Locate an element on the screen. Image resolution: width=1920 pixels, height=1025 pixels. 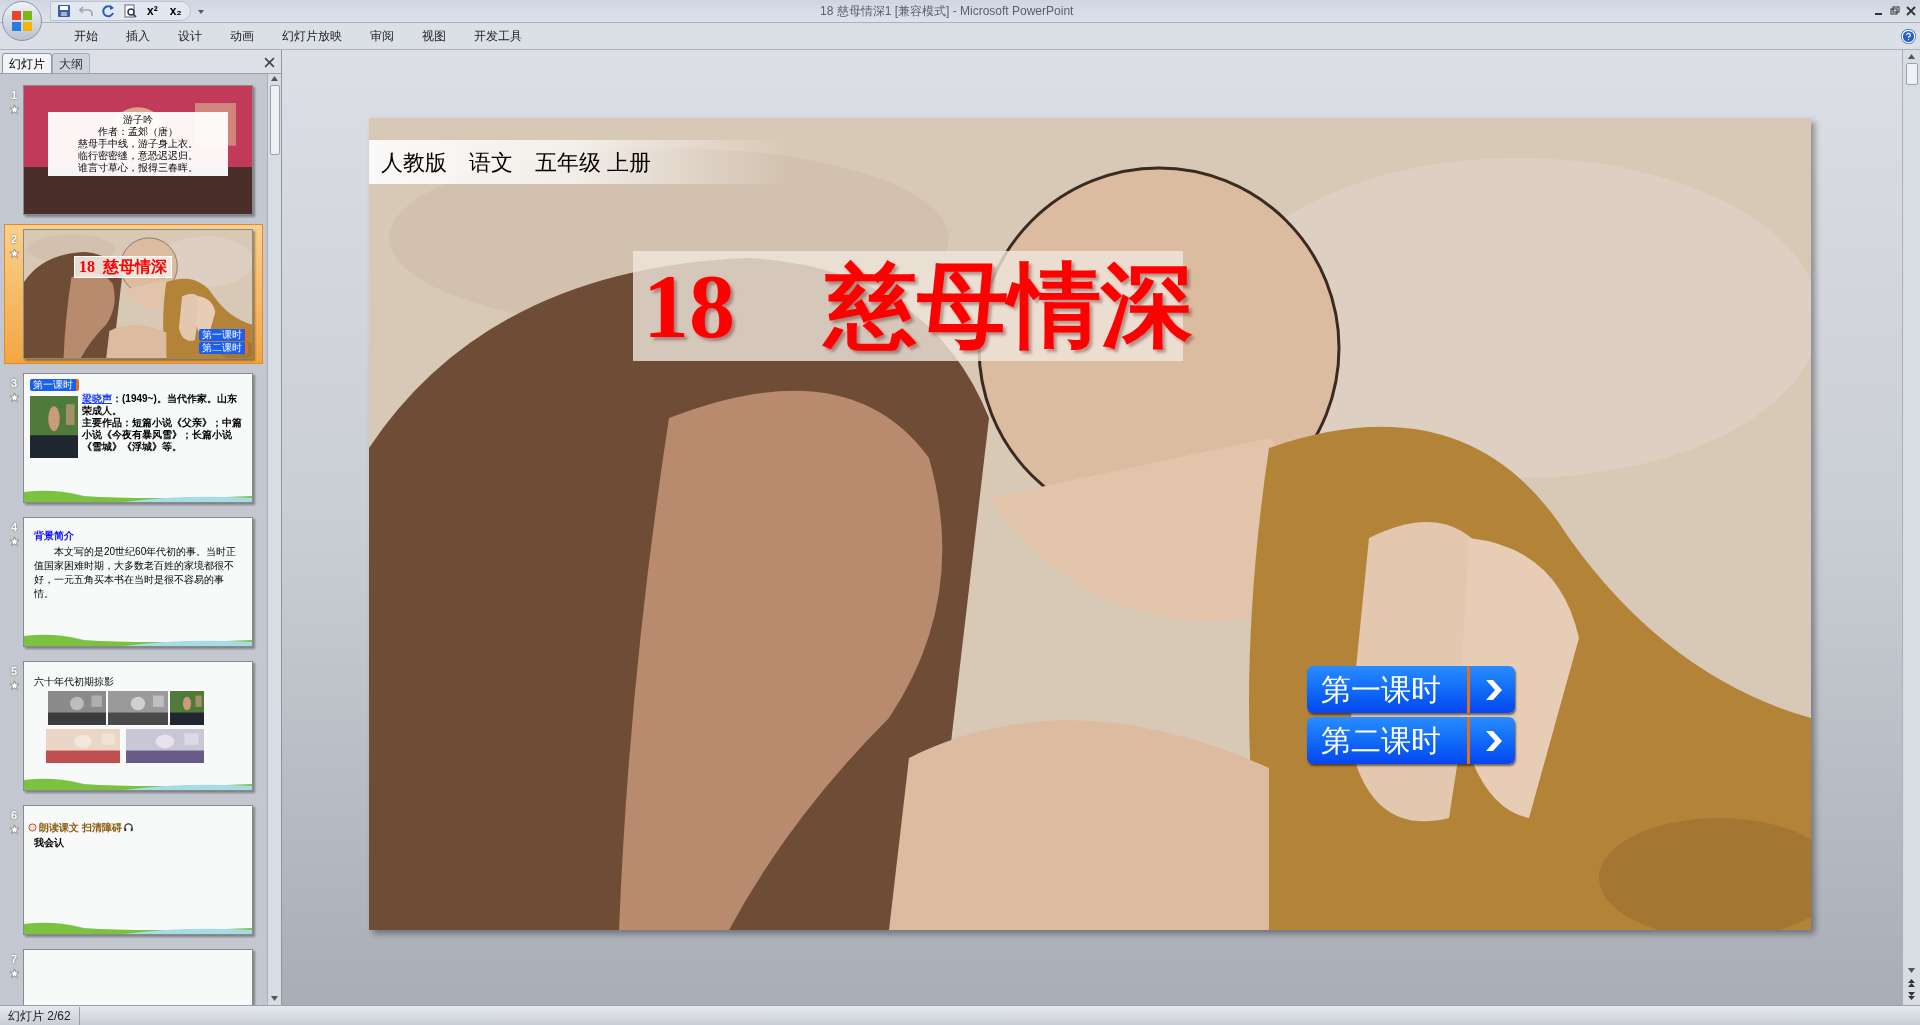
slide-number: 2 is located at coordinates (14, 239).